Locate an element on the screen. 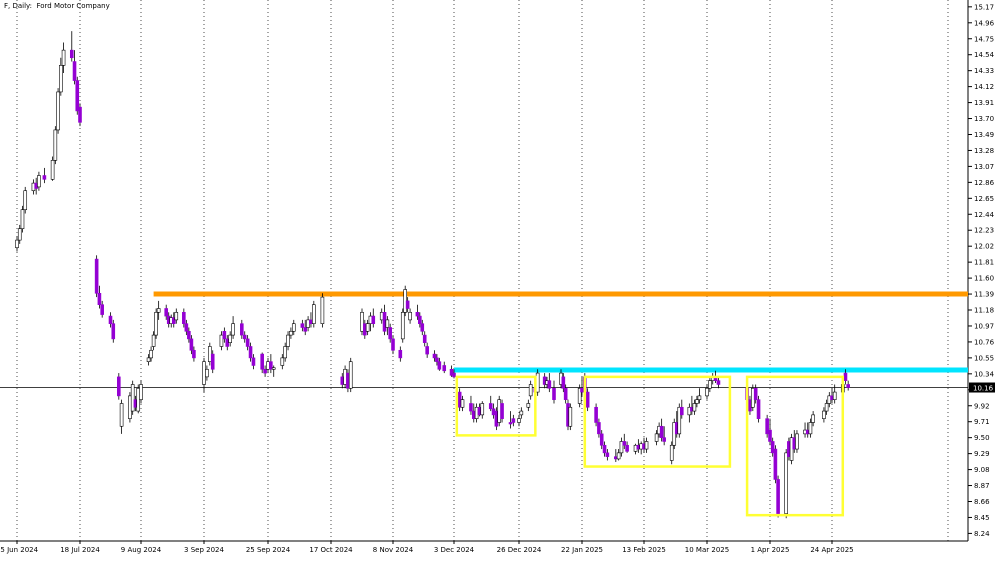 The height and width of the screenshot is (561, 1000). y-tick-label: 12.23 is located at coordinates (984, 231).